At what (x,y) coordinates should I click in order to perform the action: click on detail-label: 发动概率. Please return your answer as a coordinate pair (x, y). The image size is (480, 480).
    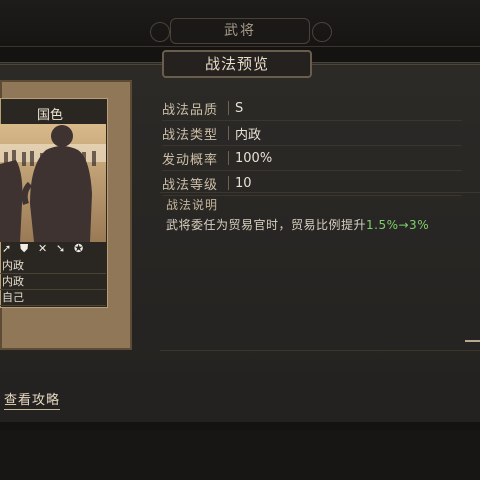
    Looking at the image, I should click on (190, 160).